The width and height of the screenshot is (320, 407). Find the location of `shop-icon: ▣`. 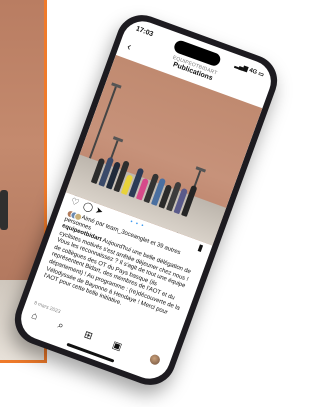

shop-icon: ▣ is located at coordinates (117, 347).